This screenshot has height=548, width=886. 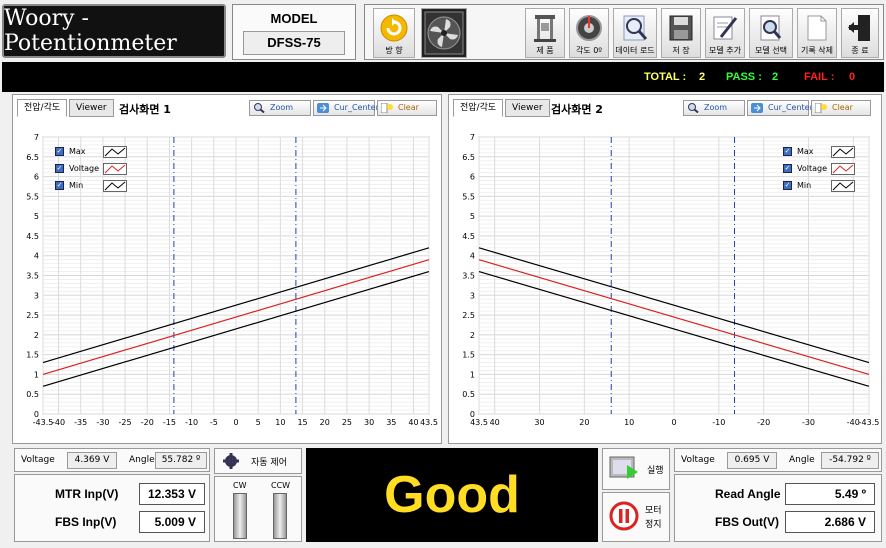 What do you see at coordinates (258, 509) in the screenshot?
I see `direction-switches: CW CCW` at bounding box center [258, 509].